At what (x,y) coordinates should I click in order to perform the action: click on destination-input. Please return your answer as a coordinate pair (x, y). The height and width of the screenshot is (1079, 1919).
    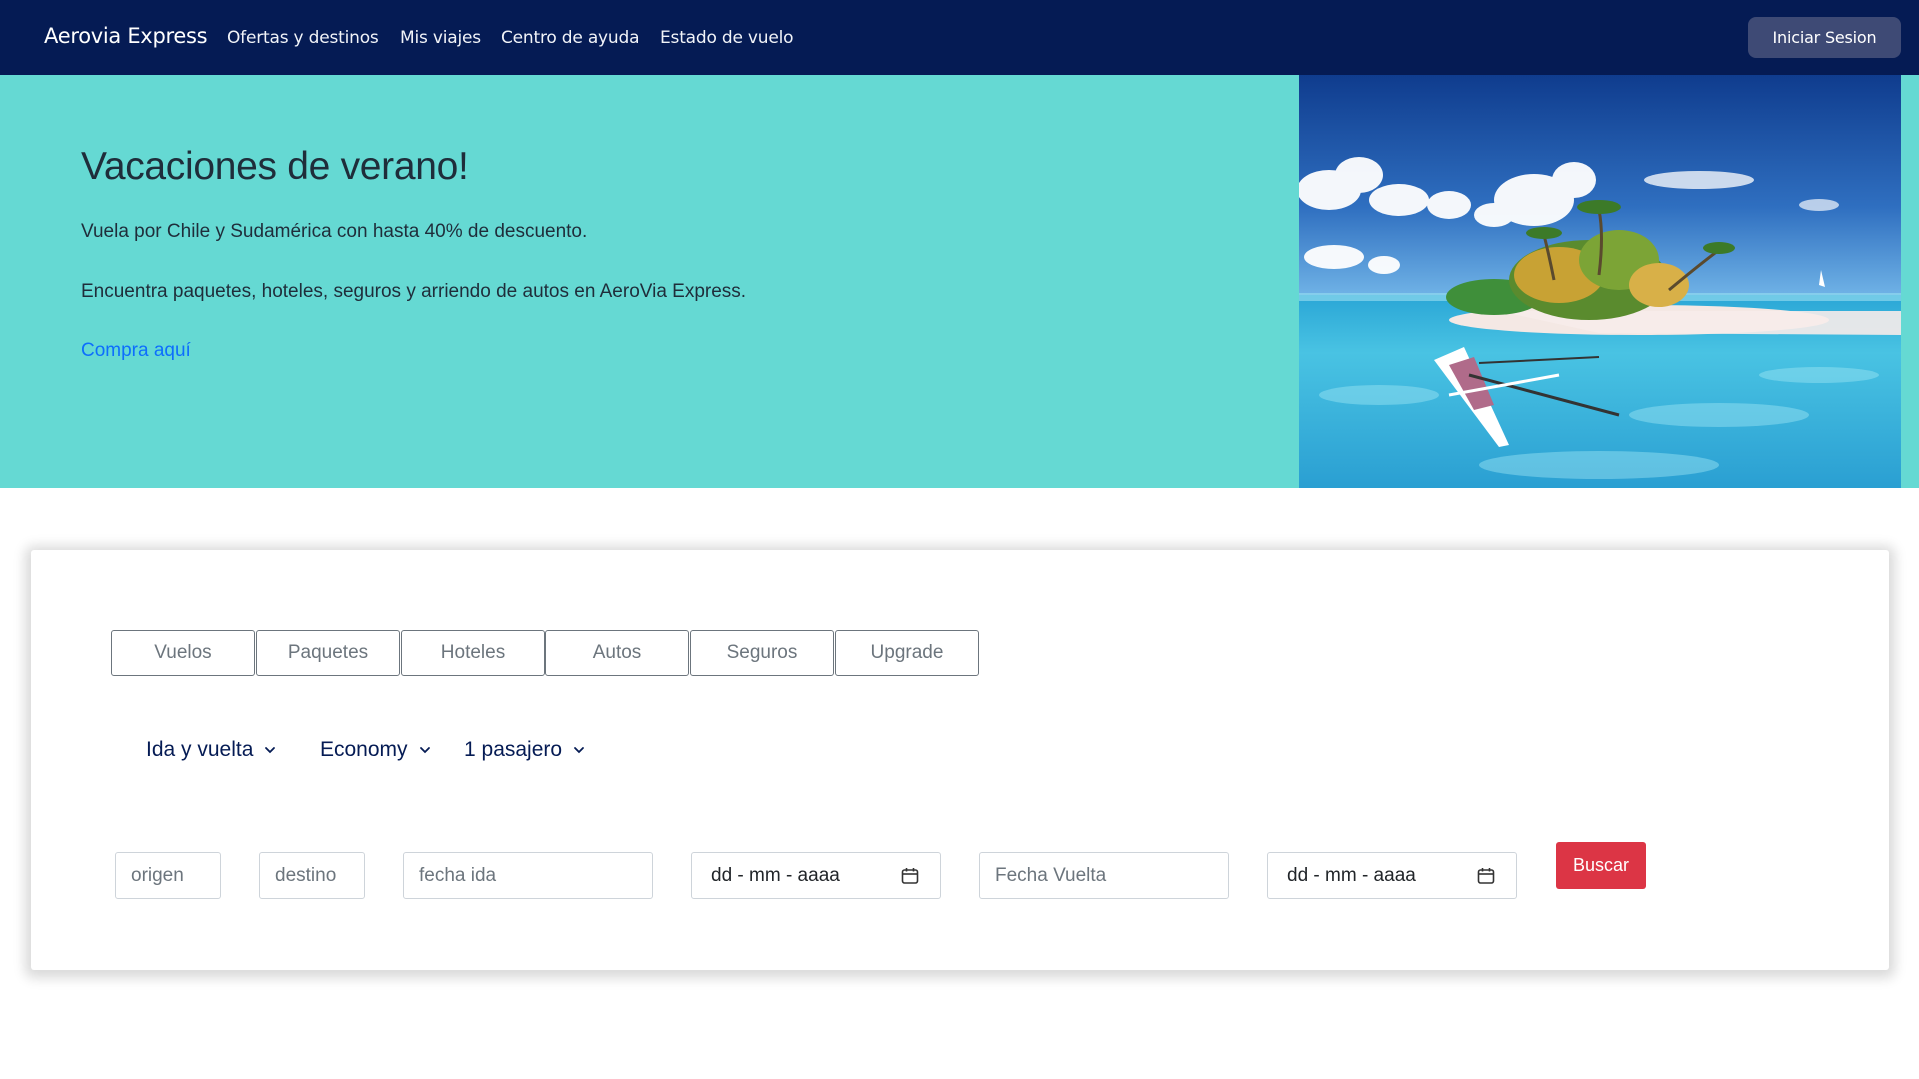
    Looking at the image, I should click on (312, 875).